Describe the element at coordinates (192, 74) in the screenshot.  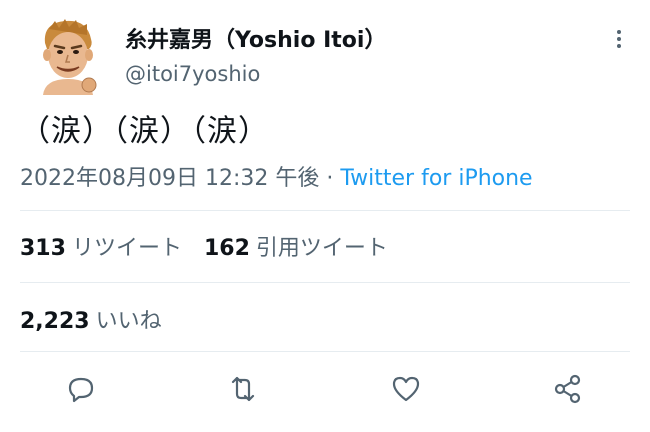
I see `handle: @itoi7yoshio` at that location.